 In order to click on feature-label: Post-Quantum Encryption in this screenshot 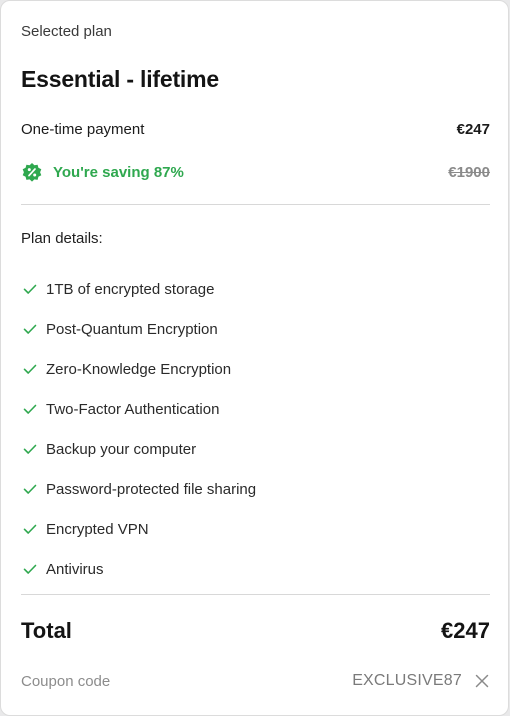, I will do `click(132, 329)`.